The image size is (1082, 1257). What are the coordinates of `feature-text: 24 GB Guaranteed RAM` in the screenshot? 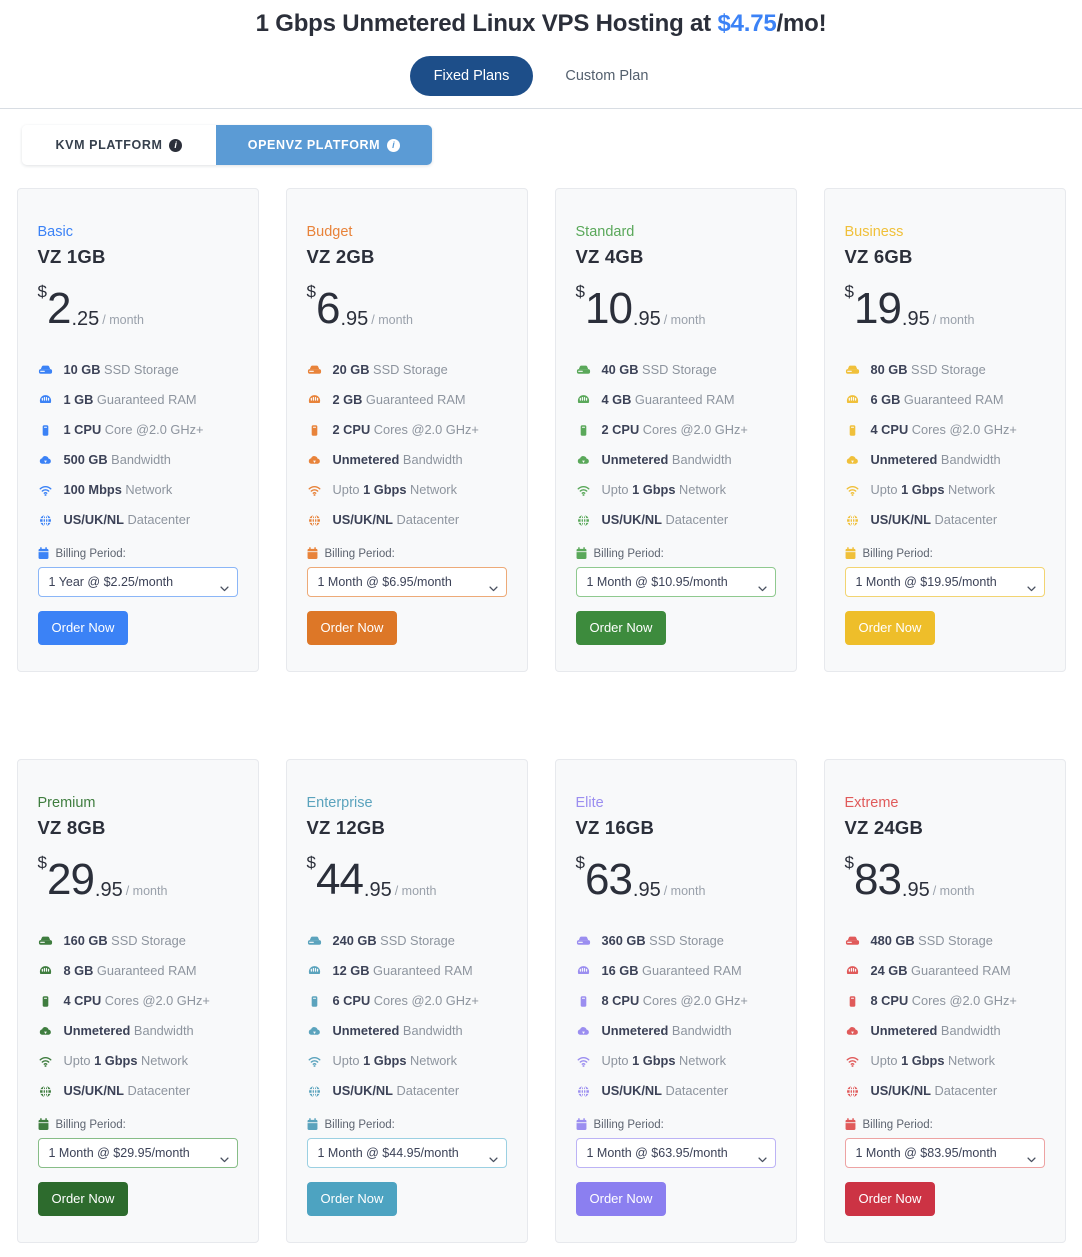 It's located at (941, 971).